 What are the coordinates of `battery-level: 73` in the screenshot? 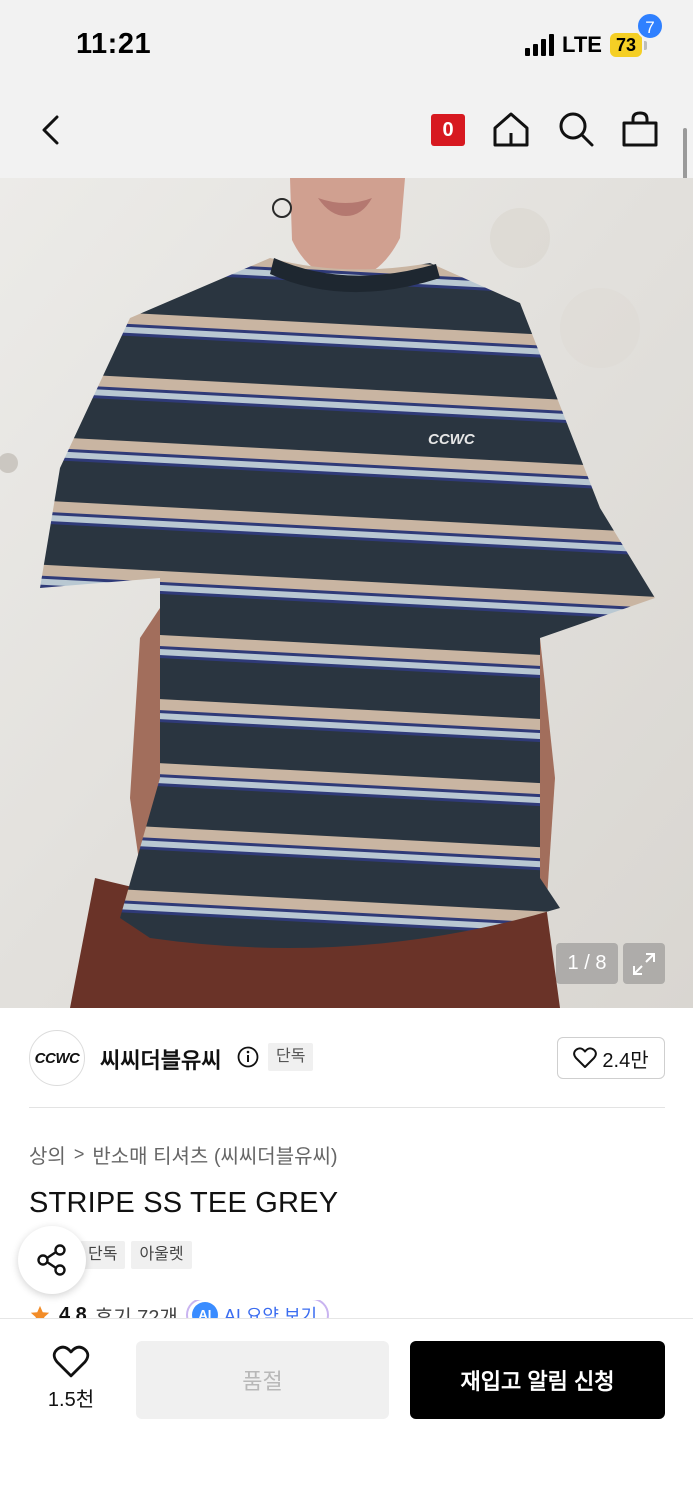 It's located at (625, 45).